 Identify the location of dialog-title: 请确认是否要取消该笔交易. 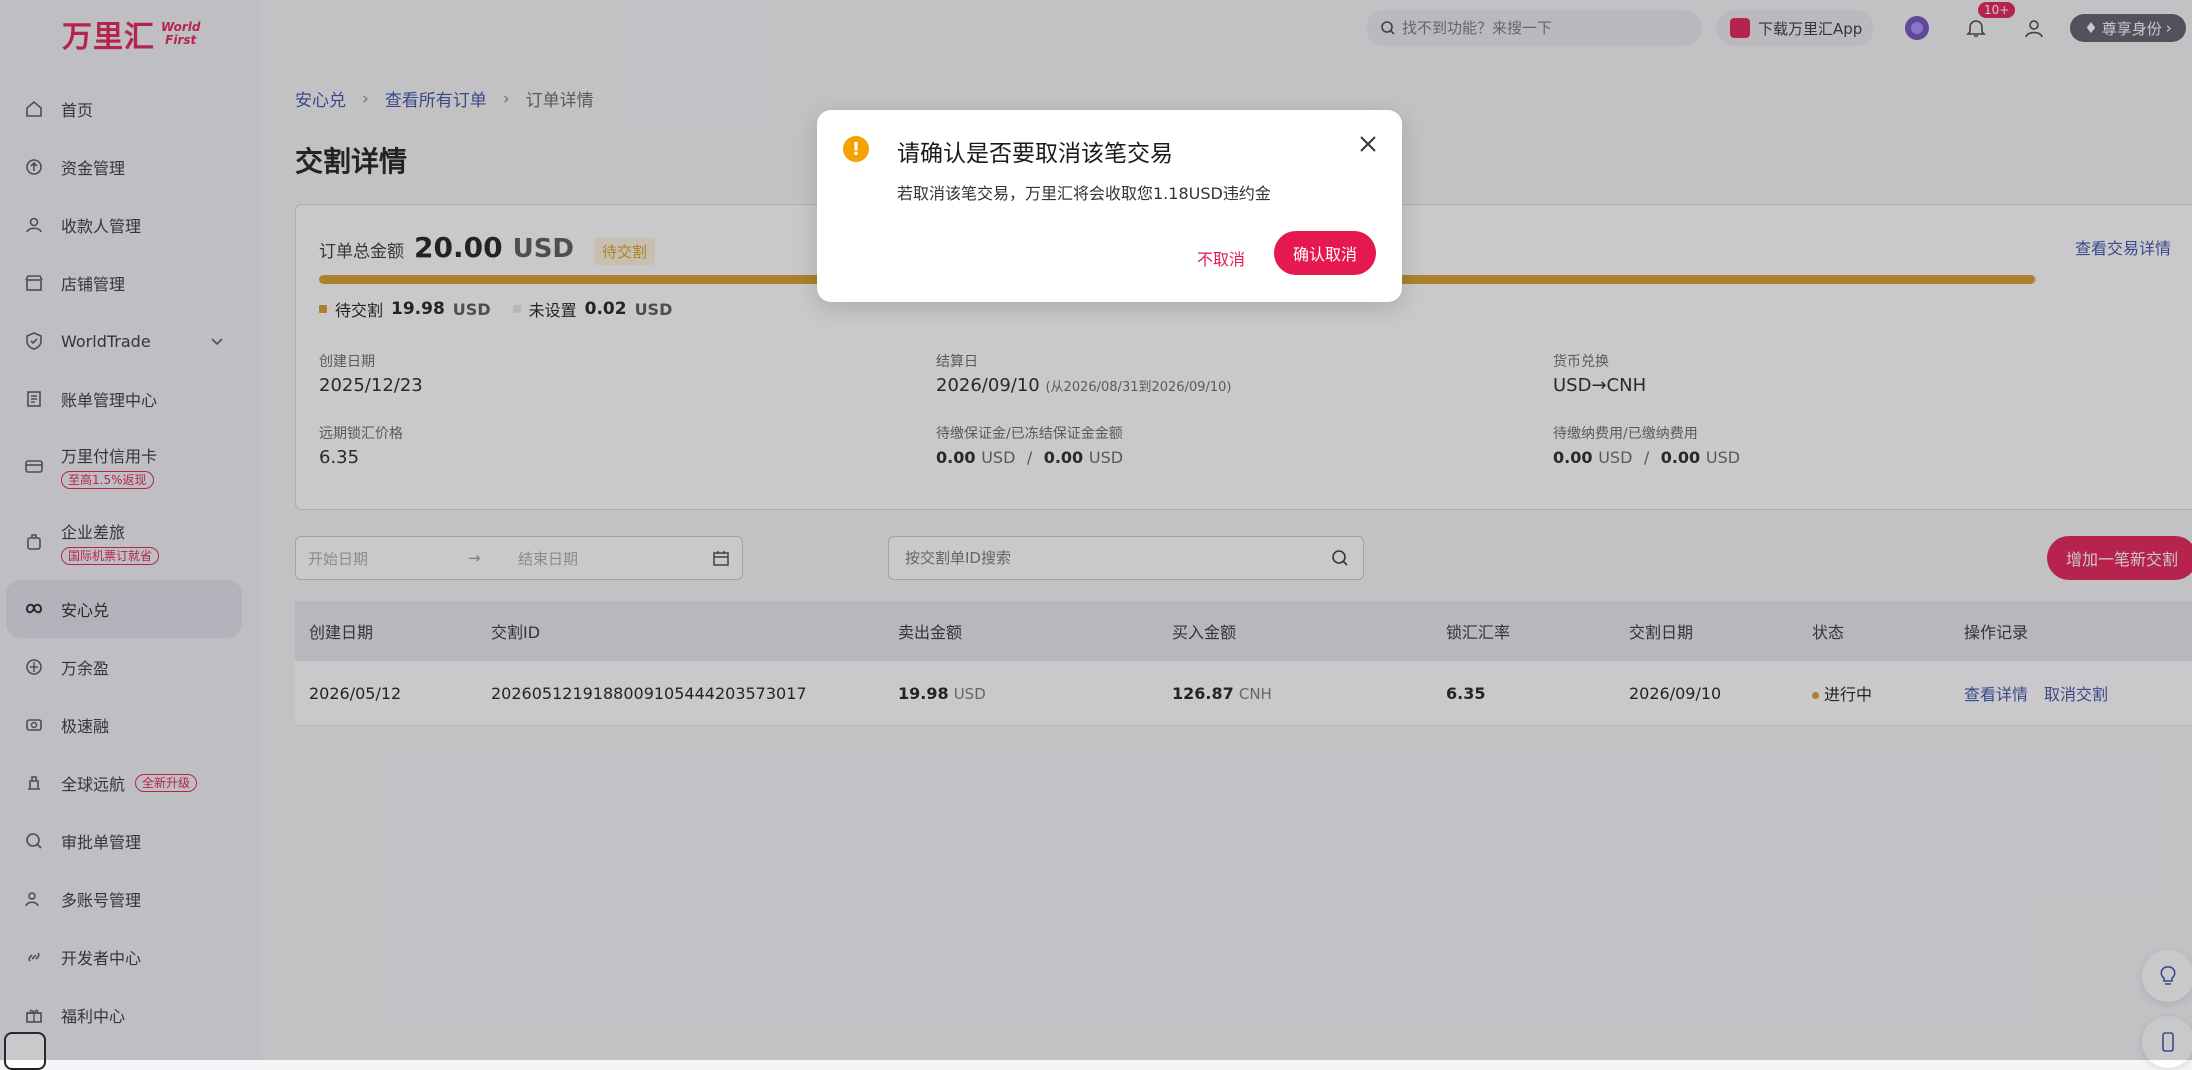
(1035, 154).